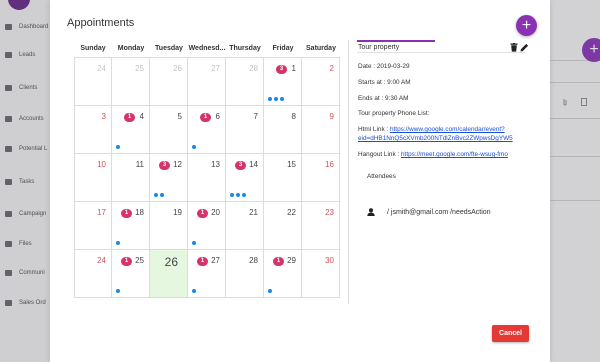  What do you see at coordinates (141, 116) in the screenshot?
I see `day-number: 4` at bounding box center [141, 116].